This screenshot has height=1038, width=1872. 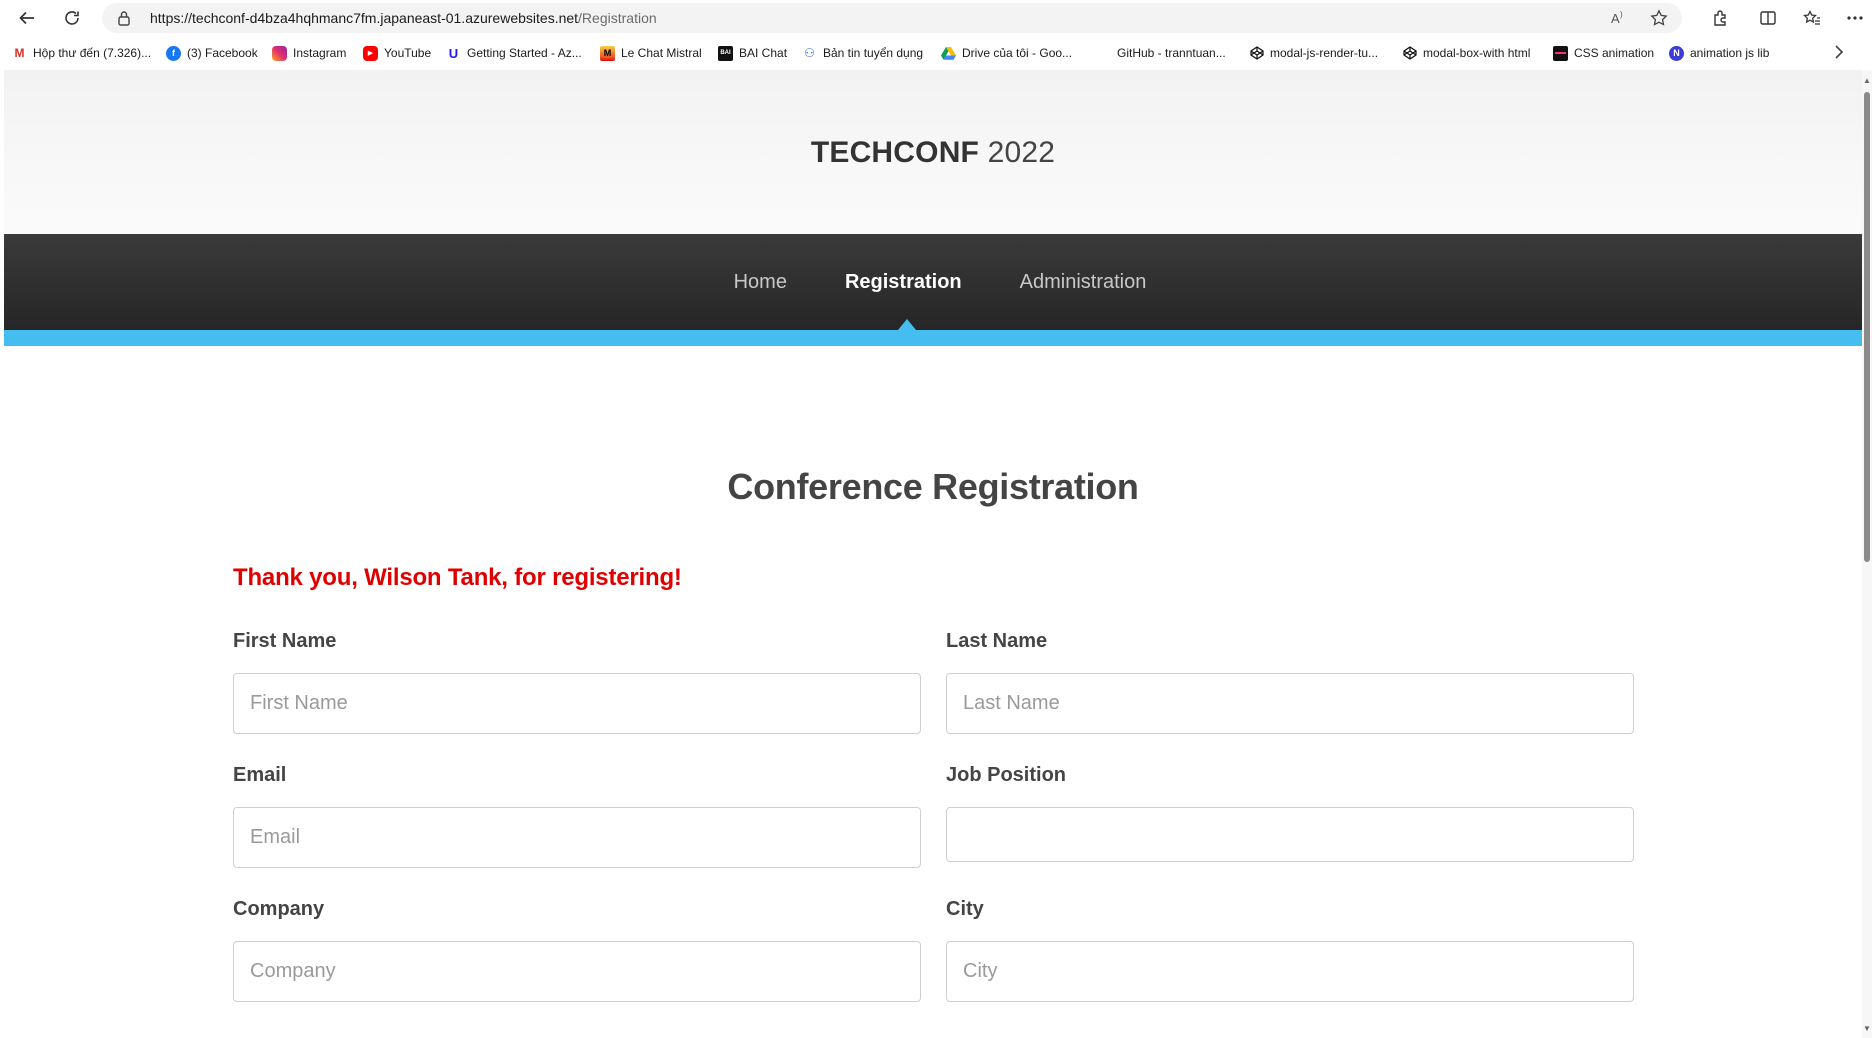 I want to click on email-input, so click(x=577, y=837).